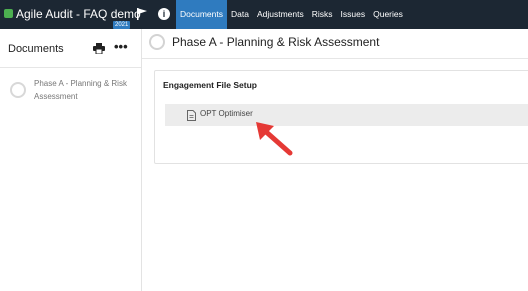 Image resolution: width=528 pixels, height=291 pixels. Describe the element at coordinates (346, 115) in the screenshot. I see `list-item: OPT Optimiser` at that location.